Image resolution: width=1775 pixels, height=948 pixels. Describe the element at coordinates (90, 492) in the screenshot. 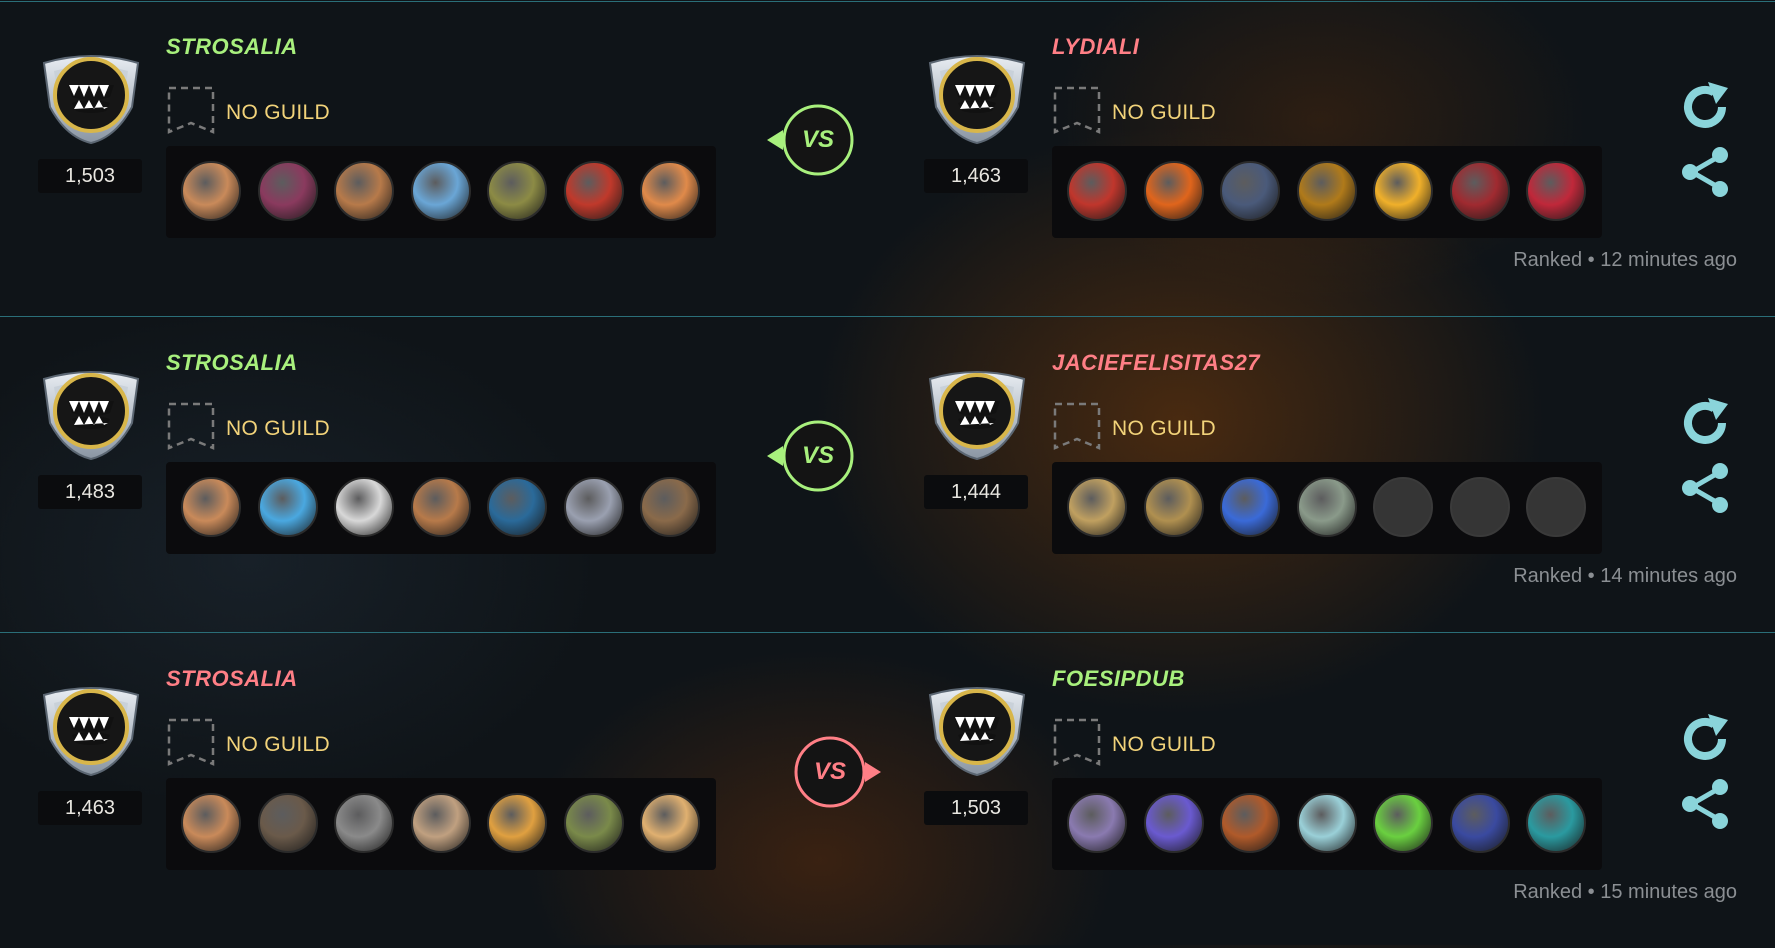

I see `rating-value: 1,483` at that location.